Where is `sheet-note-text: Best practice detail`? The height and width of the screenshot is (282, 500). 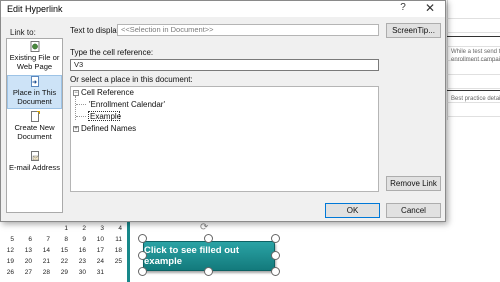 sheet-note-text: Best practice detail is located at coordinates (475, 99).